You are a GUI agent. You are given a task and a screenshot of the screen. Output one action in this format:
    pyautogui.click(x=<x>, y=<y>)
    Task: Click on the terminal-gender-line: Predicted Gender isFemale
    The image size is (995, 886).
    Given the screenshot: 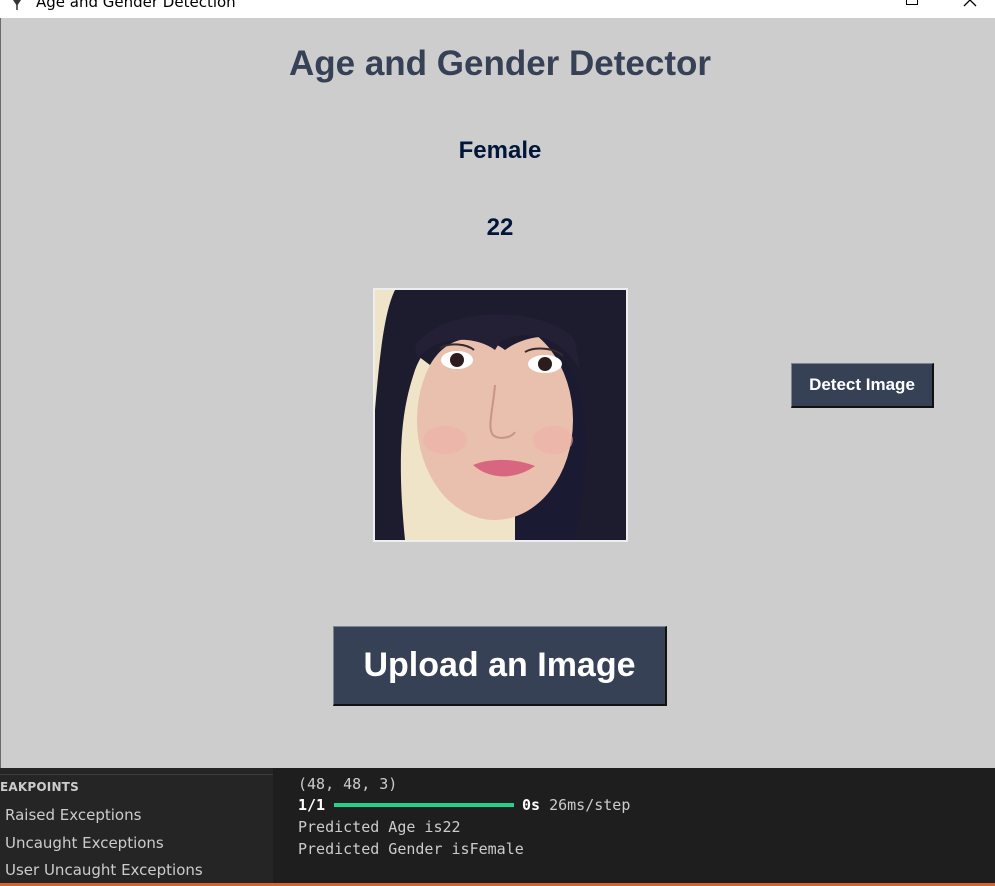 What is the action you would take?
    pyautogui.click(x=411, y=849)
    